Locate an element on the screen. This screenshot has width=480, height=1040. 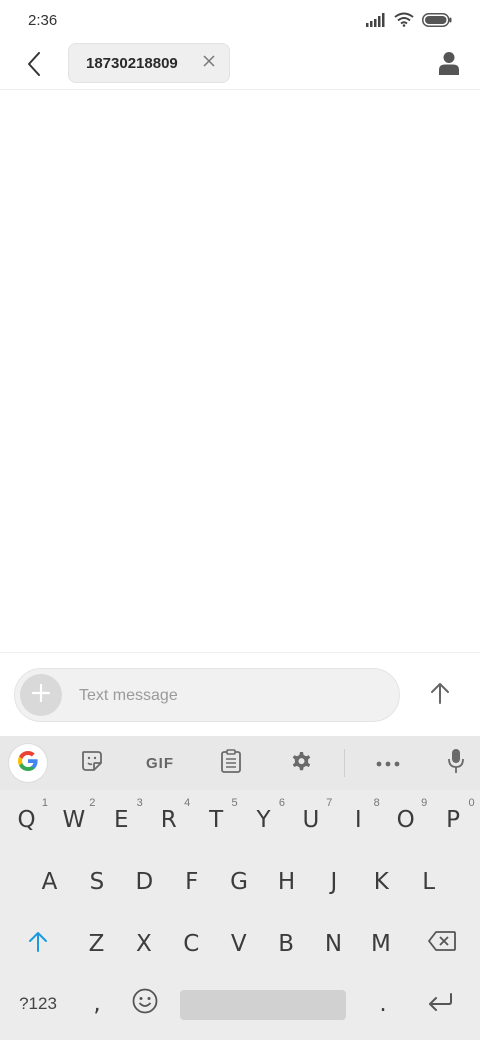
google-icon is located at coordinates (28, 763).